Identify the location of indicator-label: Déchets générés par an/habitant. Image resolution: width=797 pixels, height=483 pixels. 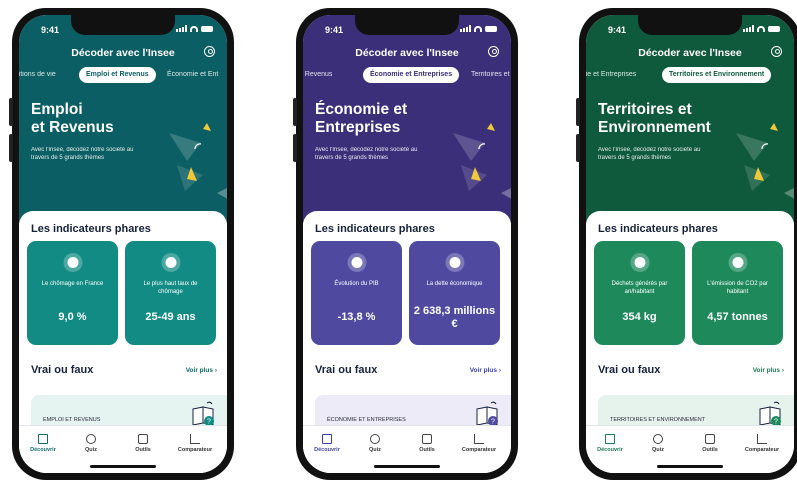
(639, 288).